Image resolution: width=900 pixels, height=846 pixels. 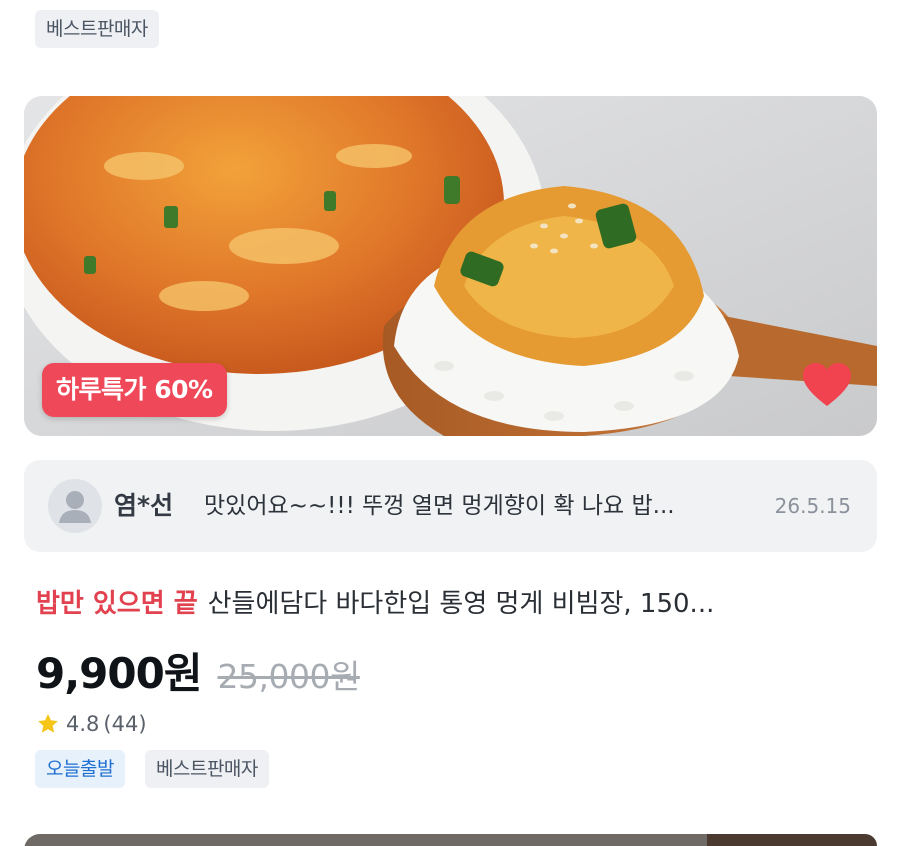 What do you see at coordinates (80, 769) in the screenshot?
I see `same-day-shipping-tag: 오늘출발` at bounding box center [80, 769].